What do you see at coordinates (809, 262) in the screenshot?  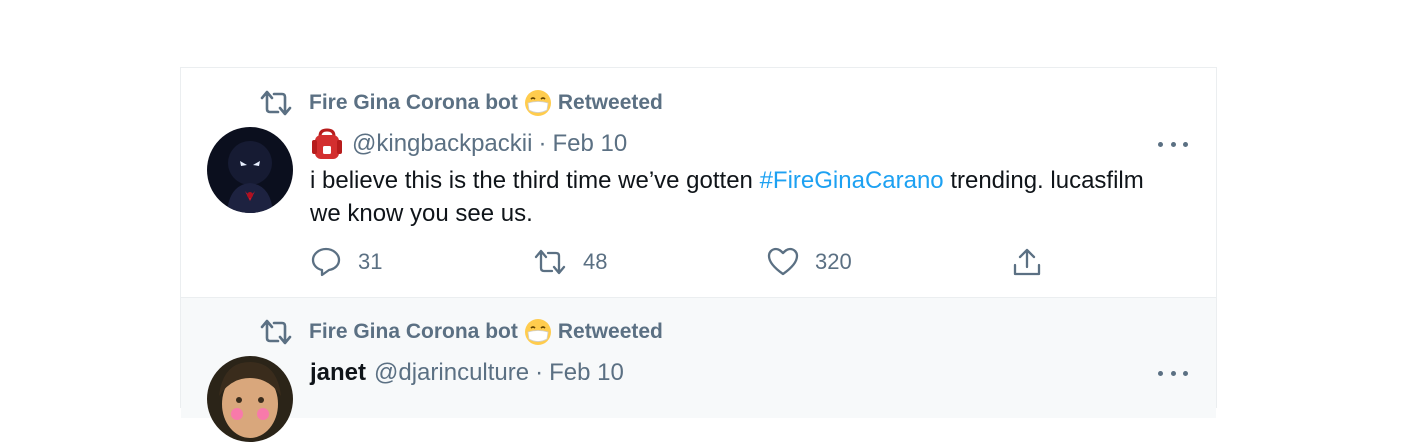 I see `like-button: 320` at bounding box center [809, 262].